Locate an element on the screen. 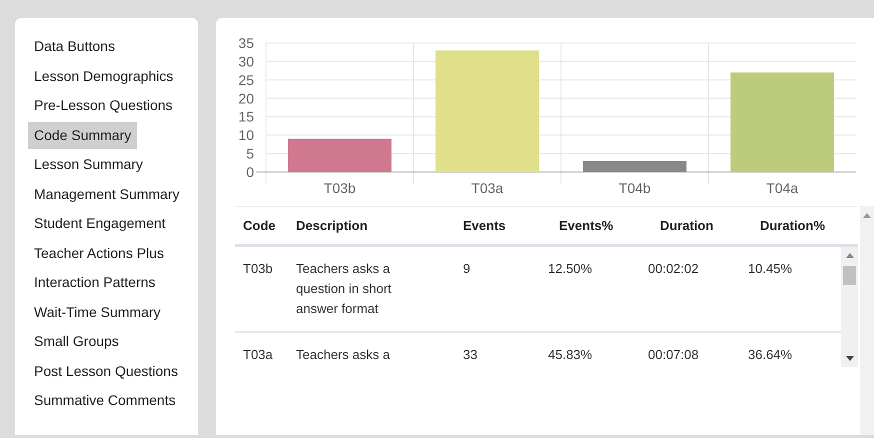  axis-tick-label: 0 is located at coordinates (250, 172).